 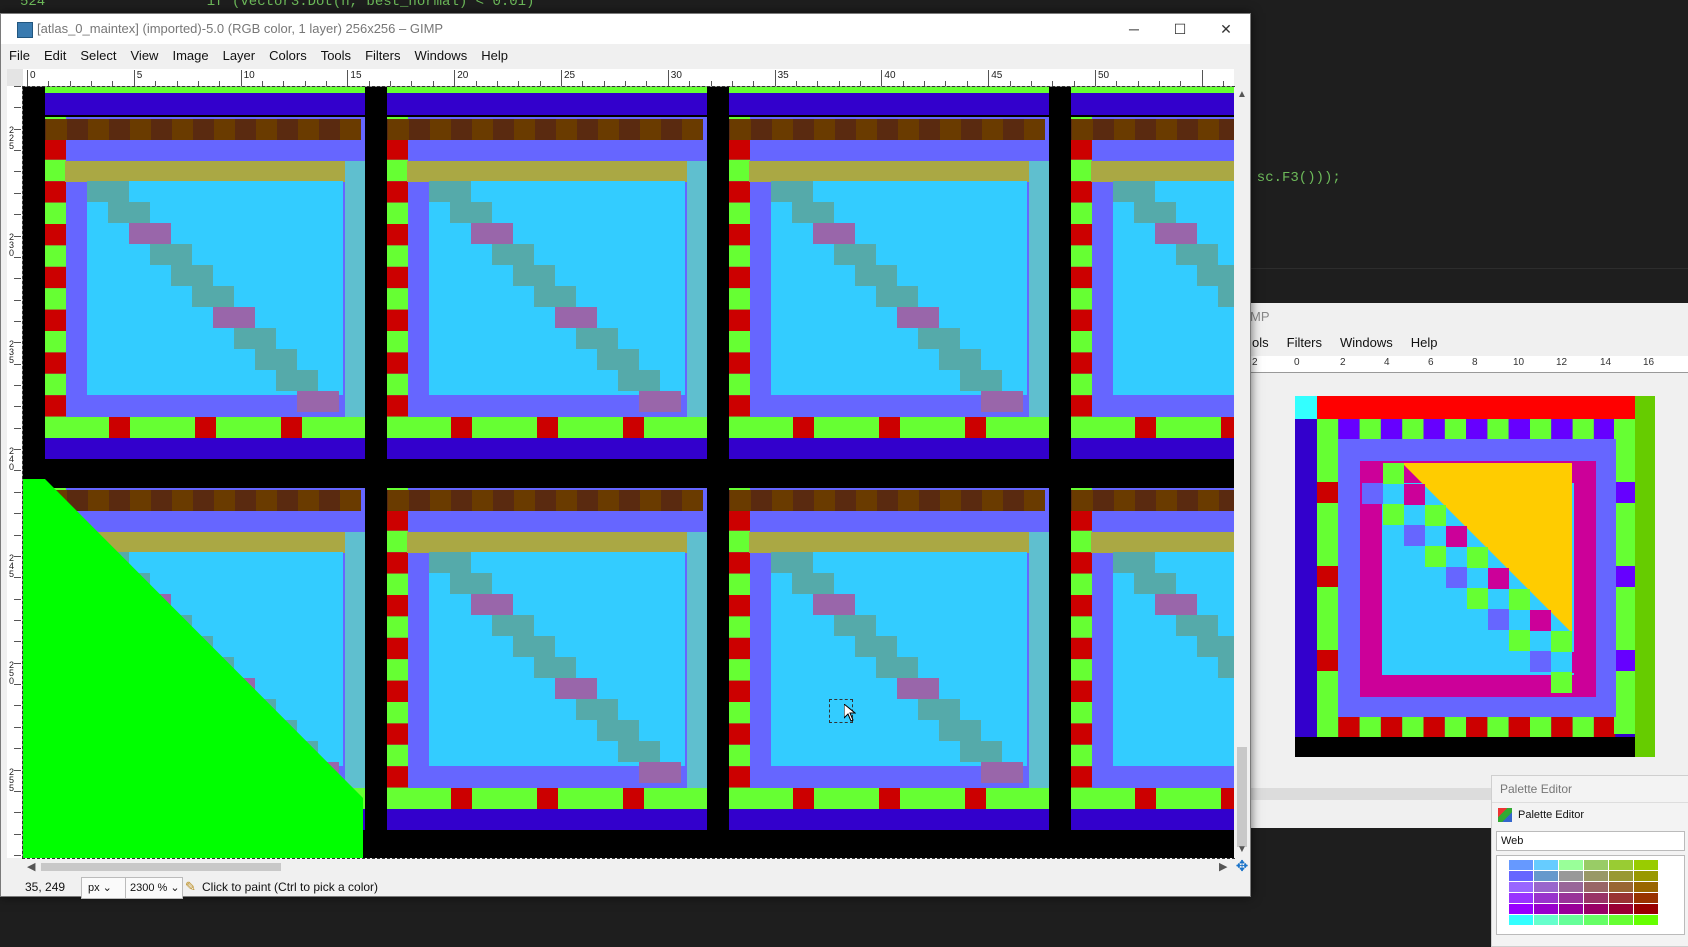 What do you see at coordinates (161, 867) in the screenshot?
I see `horizontal-scroll-thumb` at bounding box center [161, 867].